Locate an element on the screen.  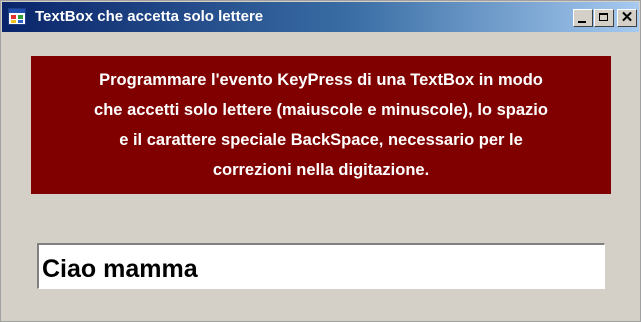
window-title: TextBox che accetta solo lettere is located at coordinates (149, 16).